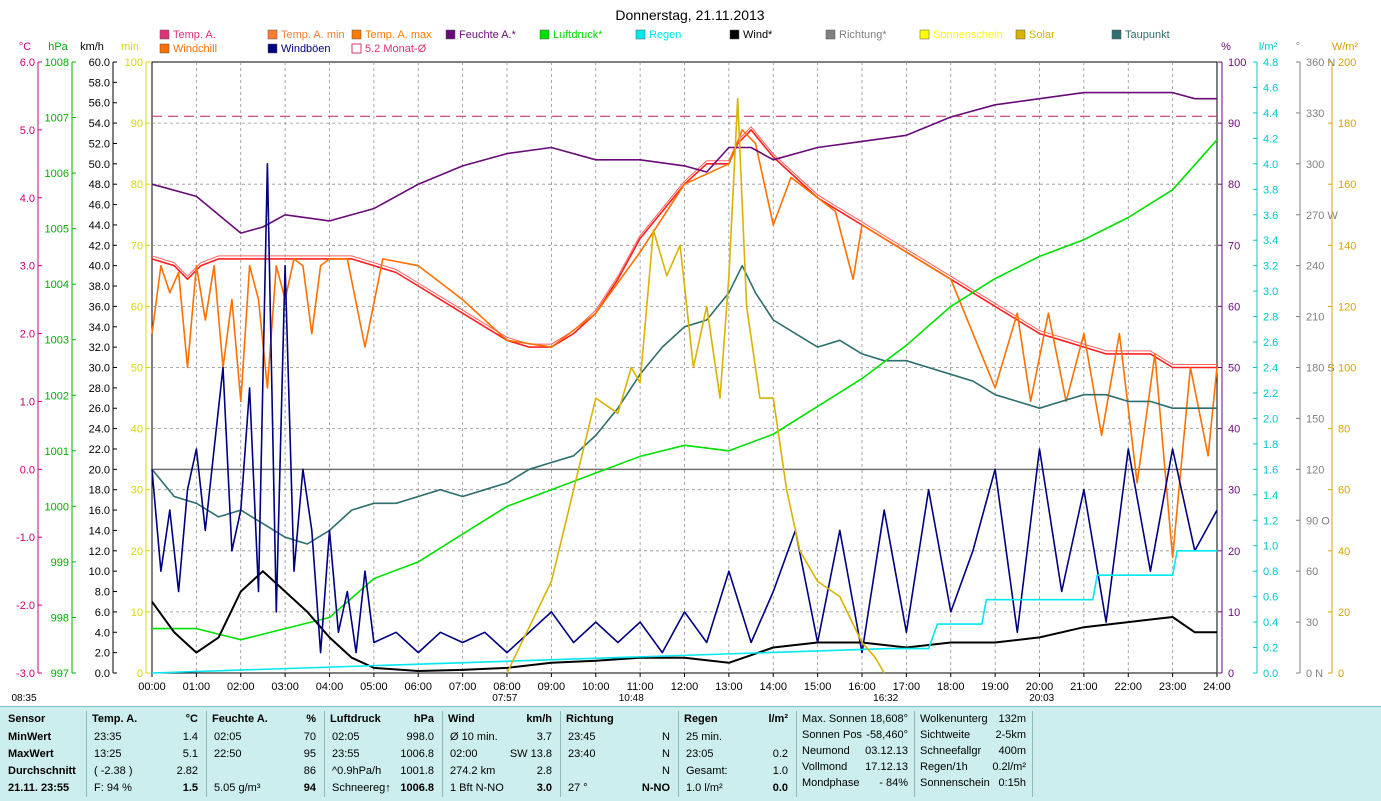 The image size is (1381, 801). Describe the element at coordinates (108, 737) in the screenshot. I see `temp-stats-label: 23:35` at that location.